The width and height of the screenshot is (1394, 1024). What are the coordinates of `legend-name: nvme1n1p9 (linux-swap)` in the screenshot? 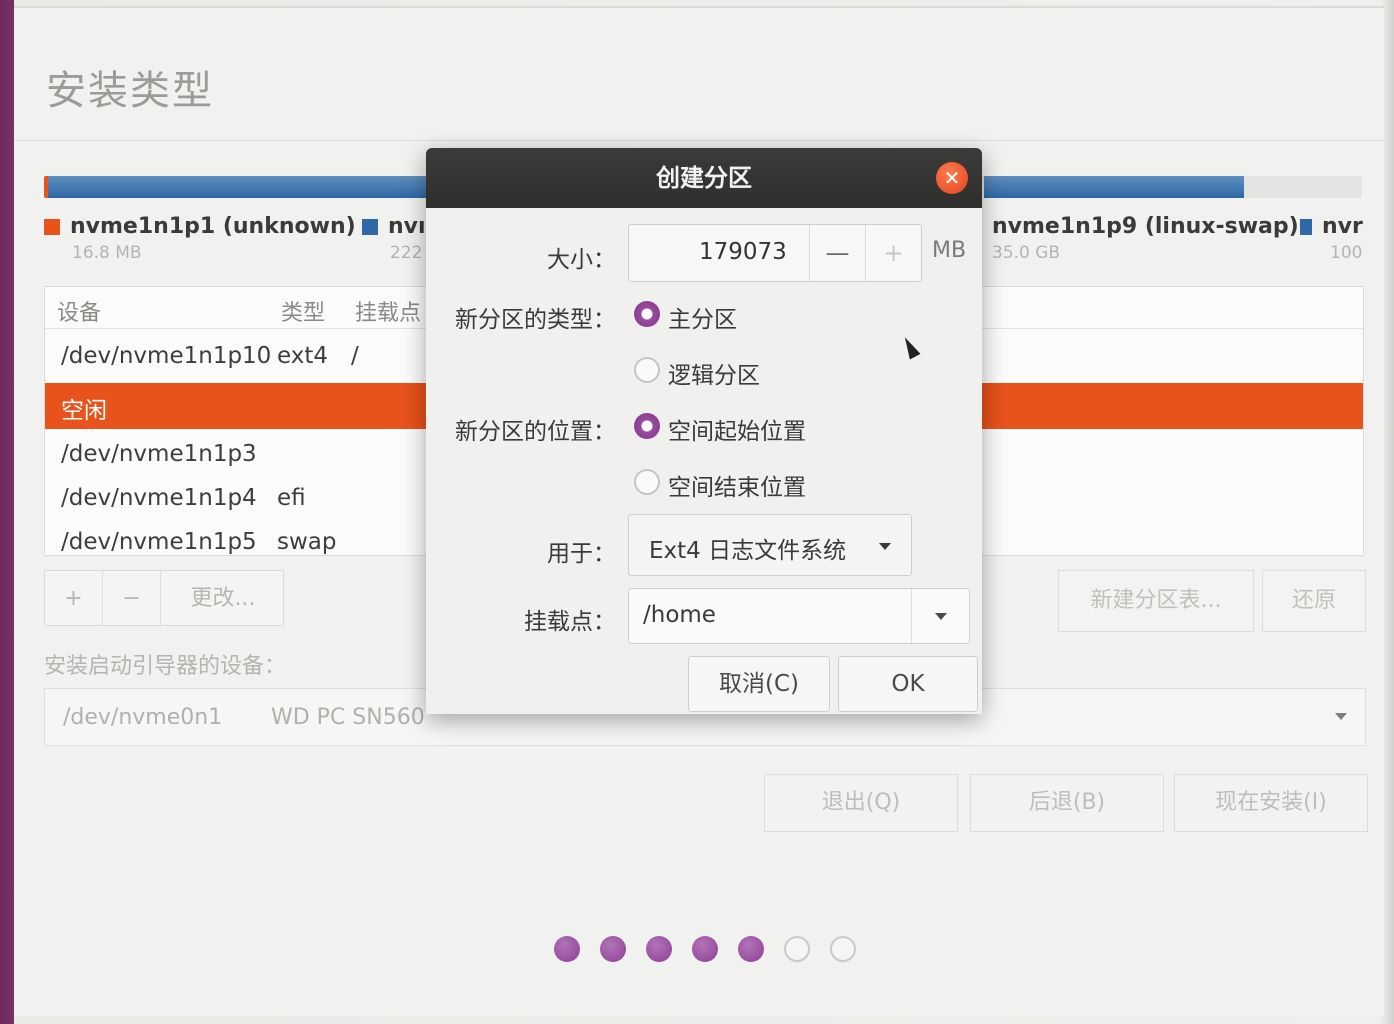 It's located at (1145, 226).